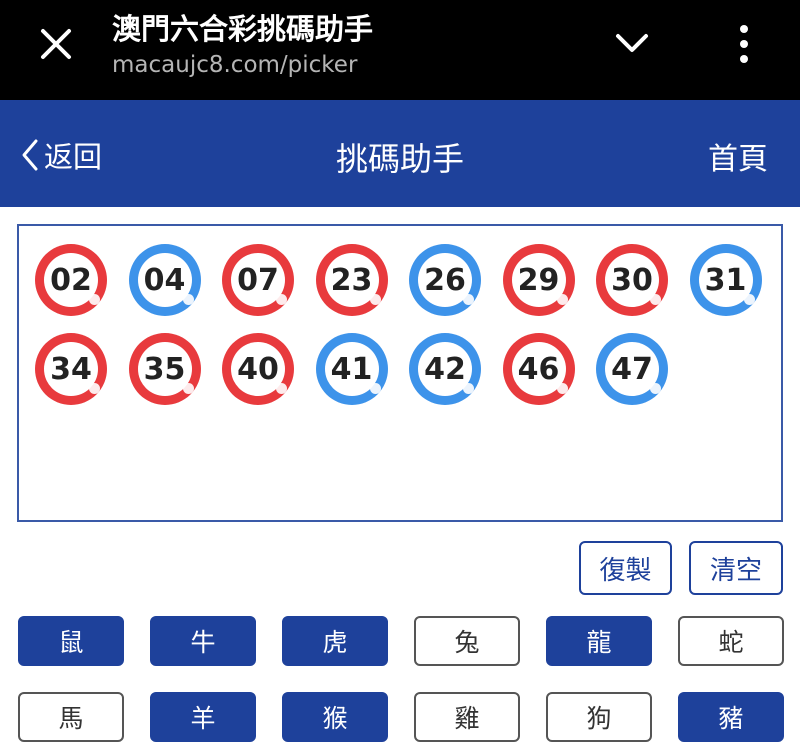  Describe the element at coordinates (731, 717) in the screenshot. I see `zodiac-button: 豬` at that location.